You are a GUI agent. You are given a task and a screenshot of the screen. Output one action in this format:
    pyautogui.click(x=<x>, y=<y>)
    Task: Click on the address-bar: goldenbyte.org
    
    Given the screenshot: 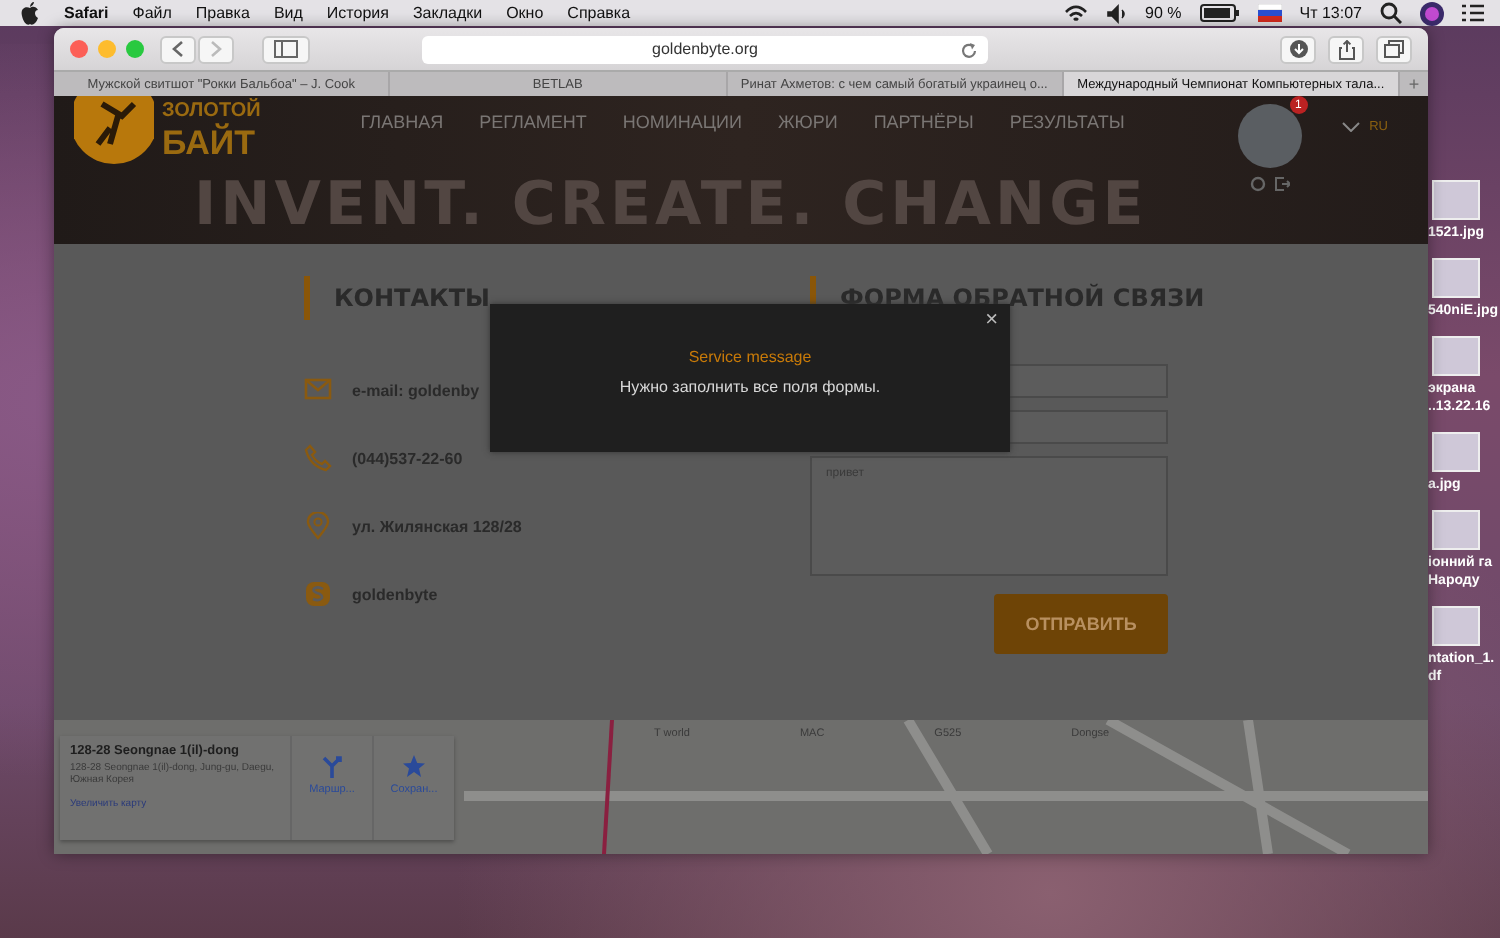 What is the action you would take?
    pyautogui.click(x=705, y=49)
    